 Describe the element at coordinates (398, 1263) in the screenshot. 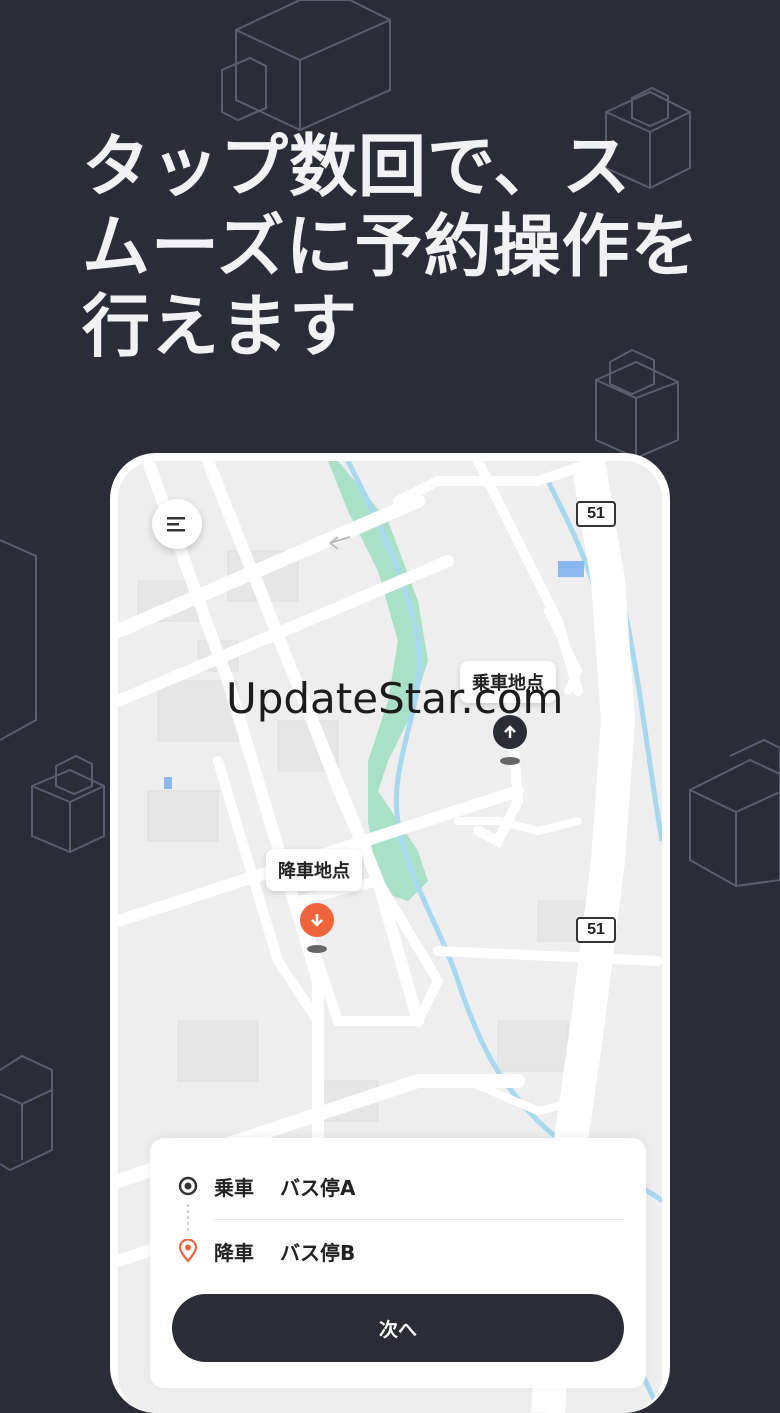

I see `route-summary-sheet: 乗車 バス停A 降車 バス停B 次へ` at that location.